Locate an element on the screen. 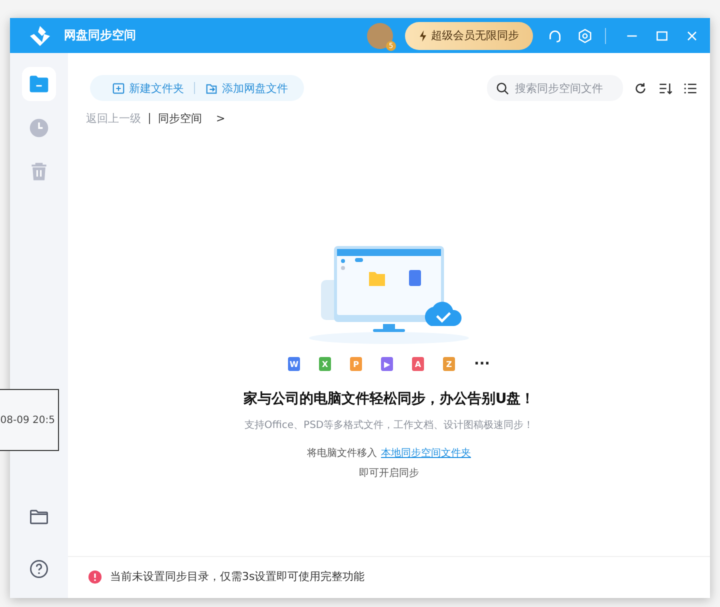 This screenshot has height=607, width=720. sort-icon is located at coordinates (665, 88).